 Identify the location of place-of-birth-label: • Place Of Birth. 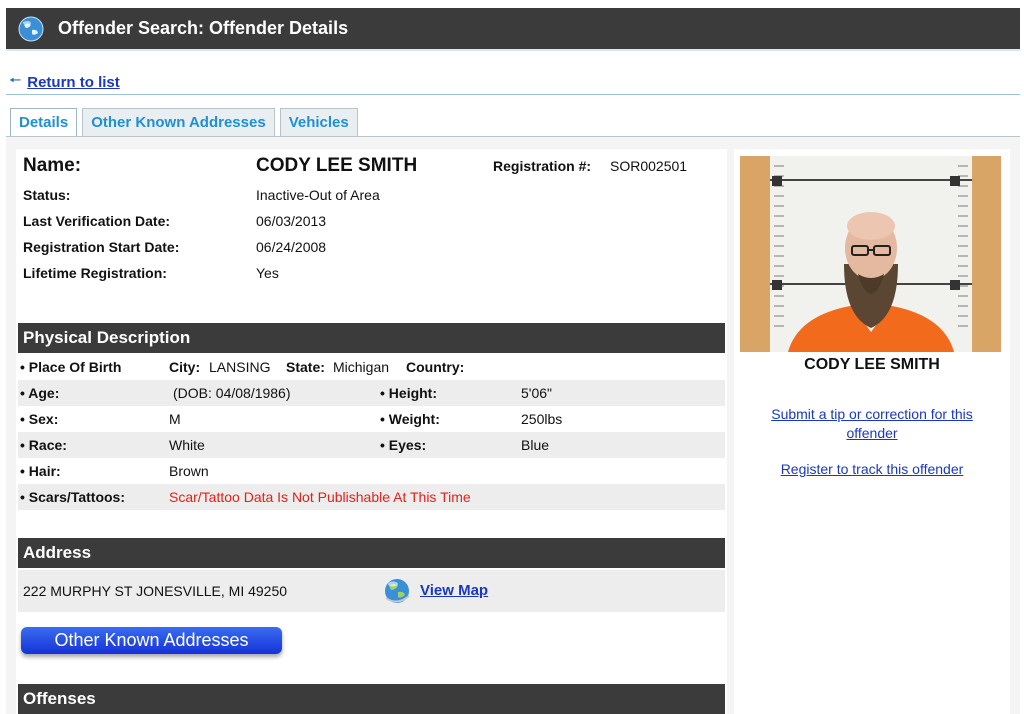
(71, 367).